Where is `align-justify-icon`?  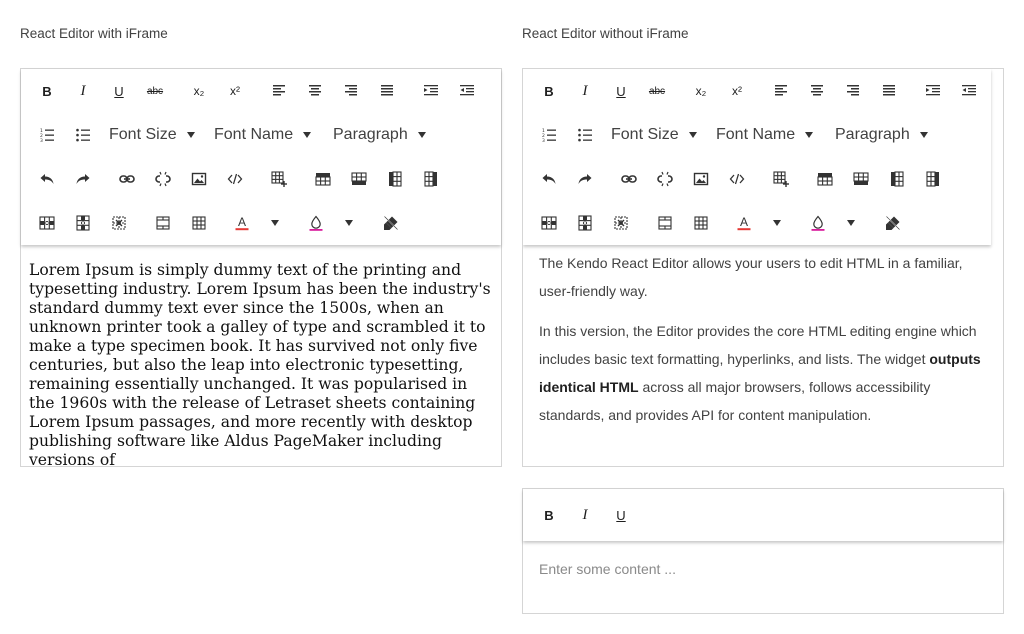
align-justify-icon is located at coordinates (889, 91).